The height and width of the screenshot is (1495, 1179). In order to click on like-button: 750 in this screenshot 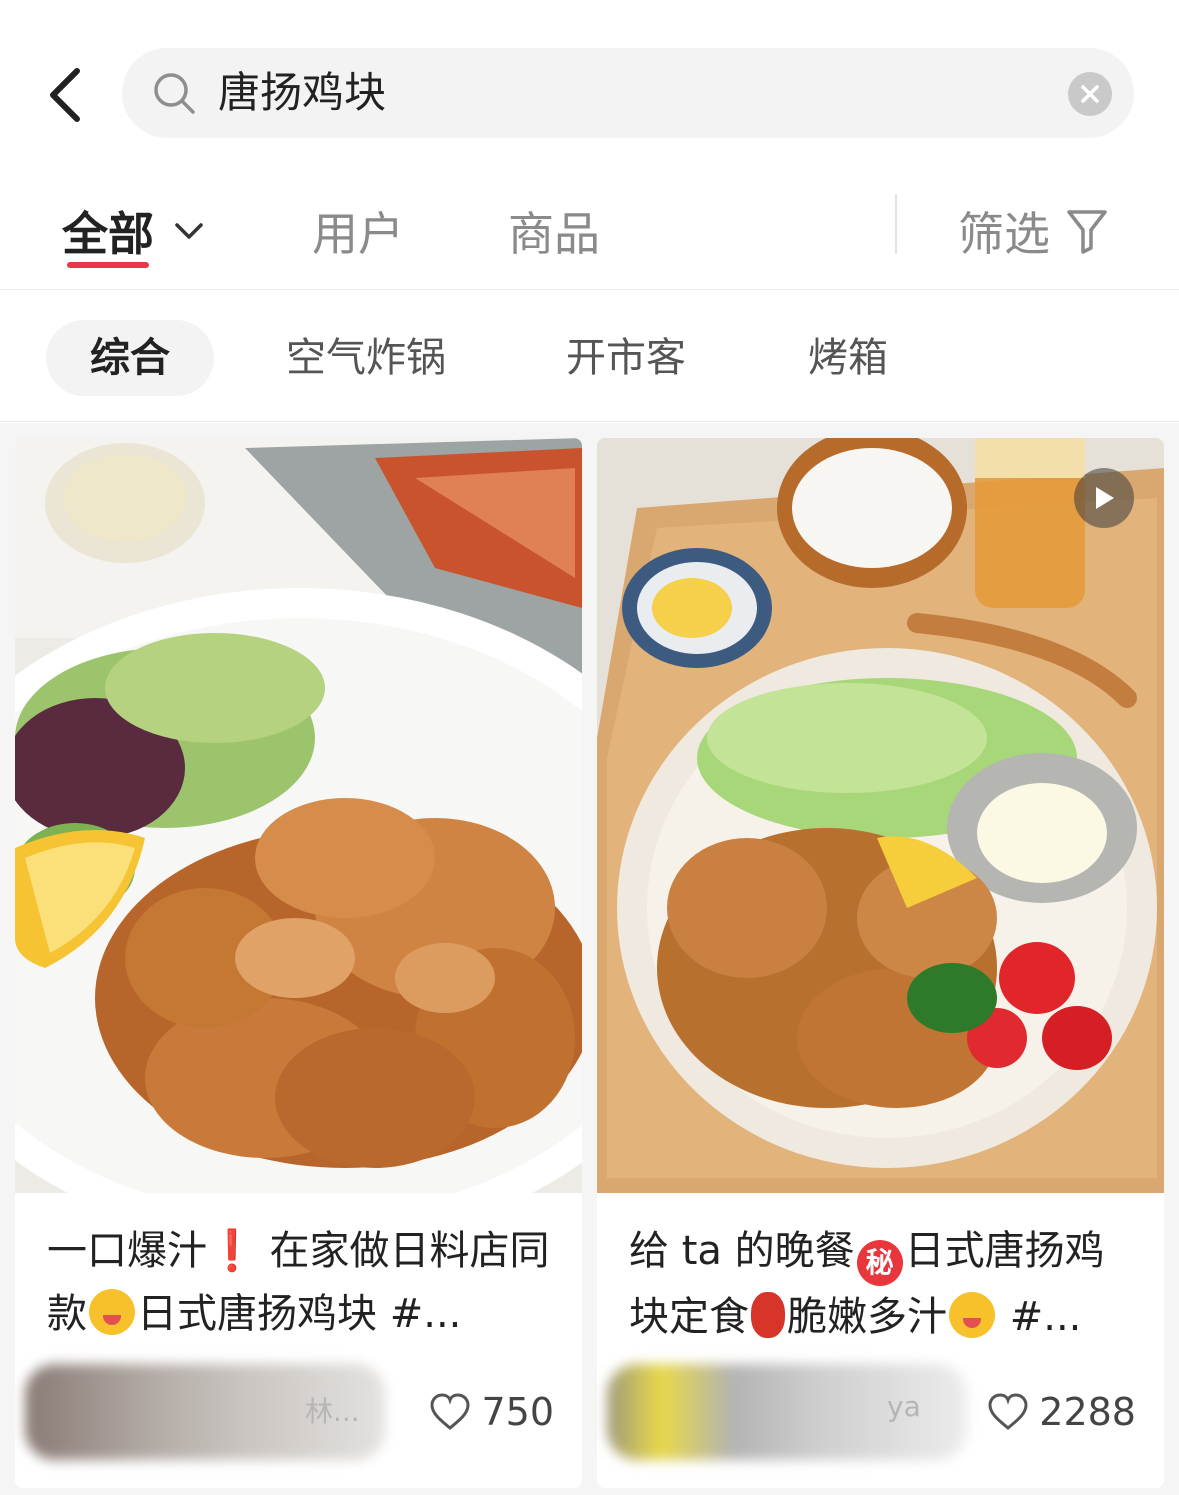, I will do `click(491, 1412)`.